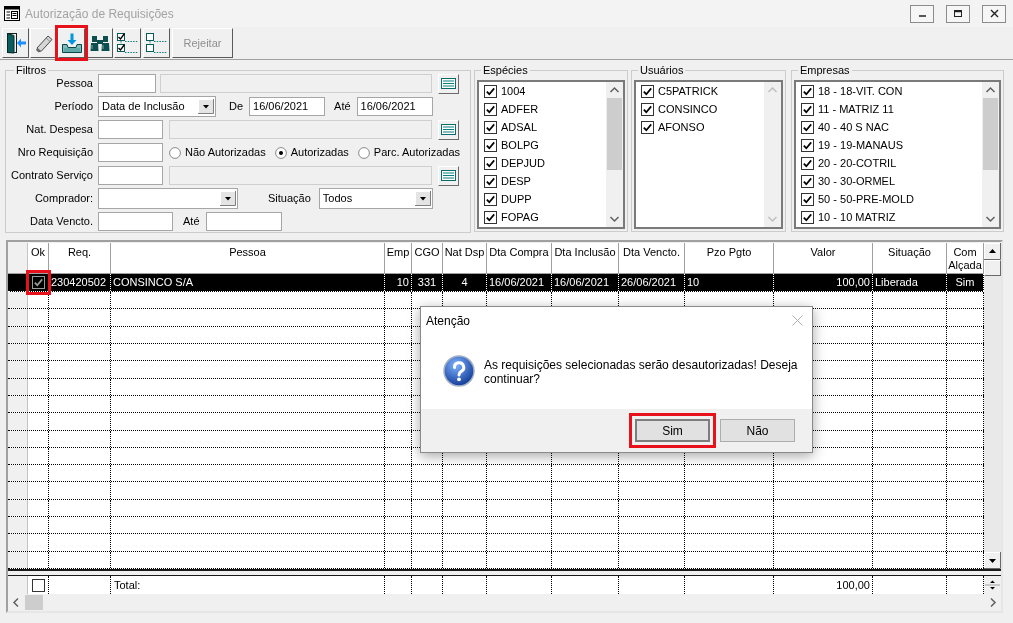 This screenshot has width=1013, height=623. Describe the element at coordinates (757, 430) in the screenshot. I see `dialog-button: Não` at that location.